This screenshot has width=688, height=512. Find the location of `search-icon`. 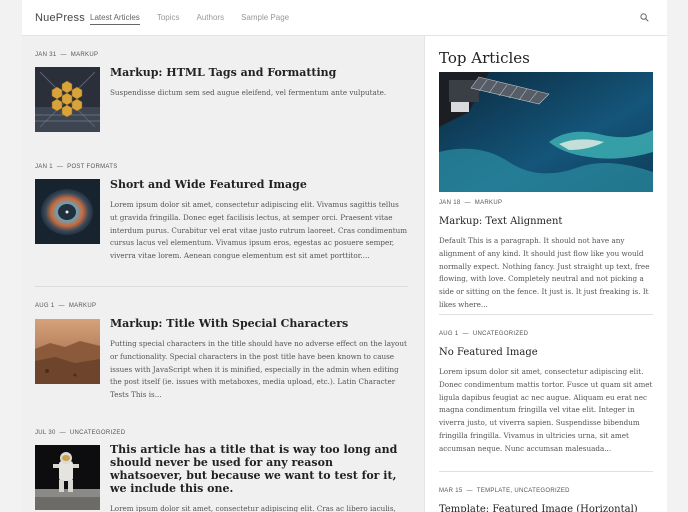

search-icon is located at coordinates (644, 17).